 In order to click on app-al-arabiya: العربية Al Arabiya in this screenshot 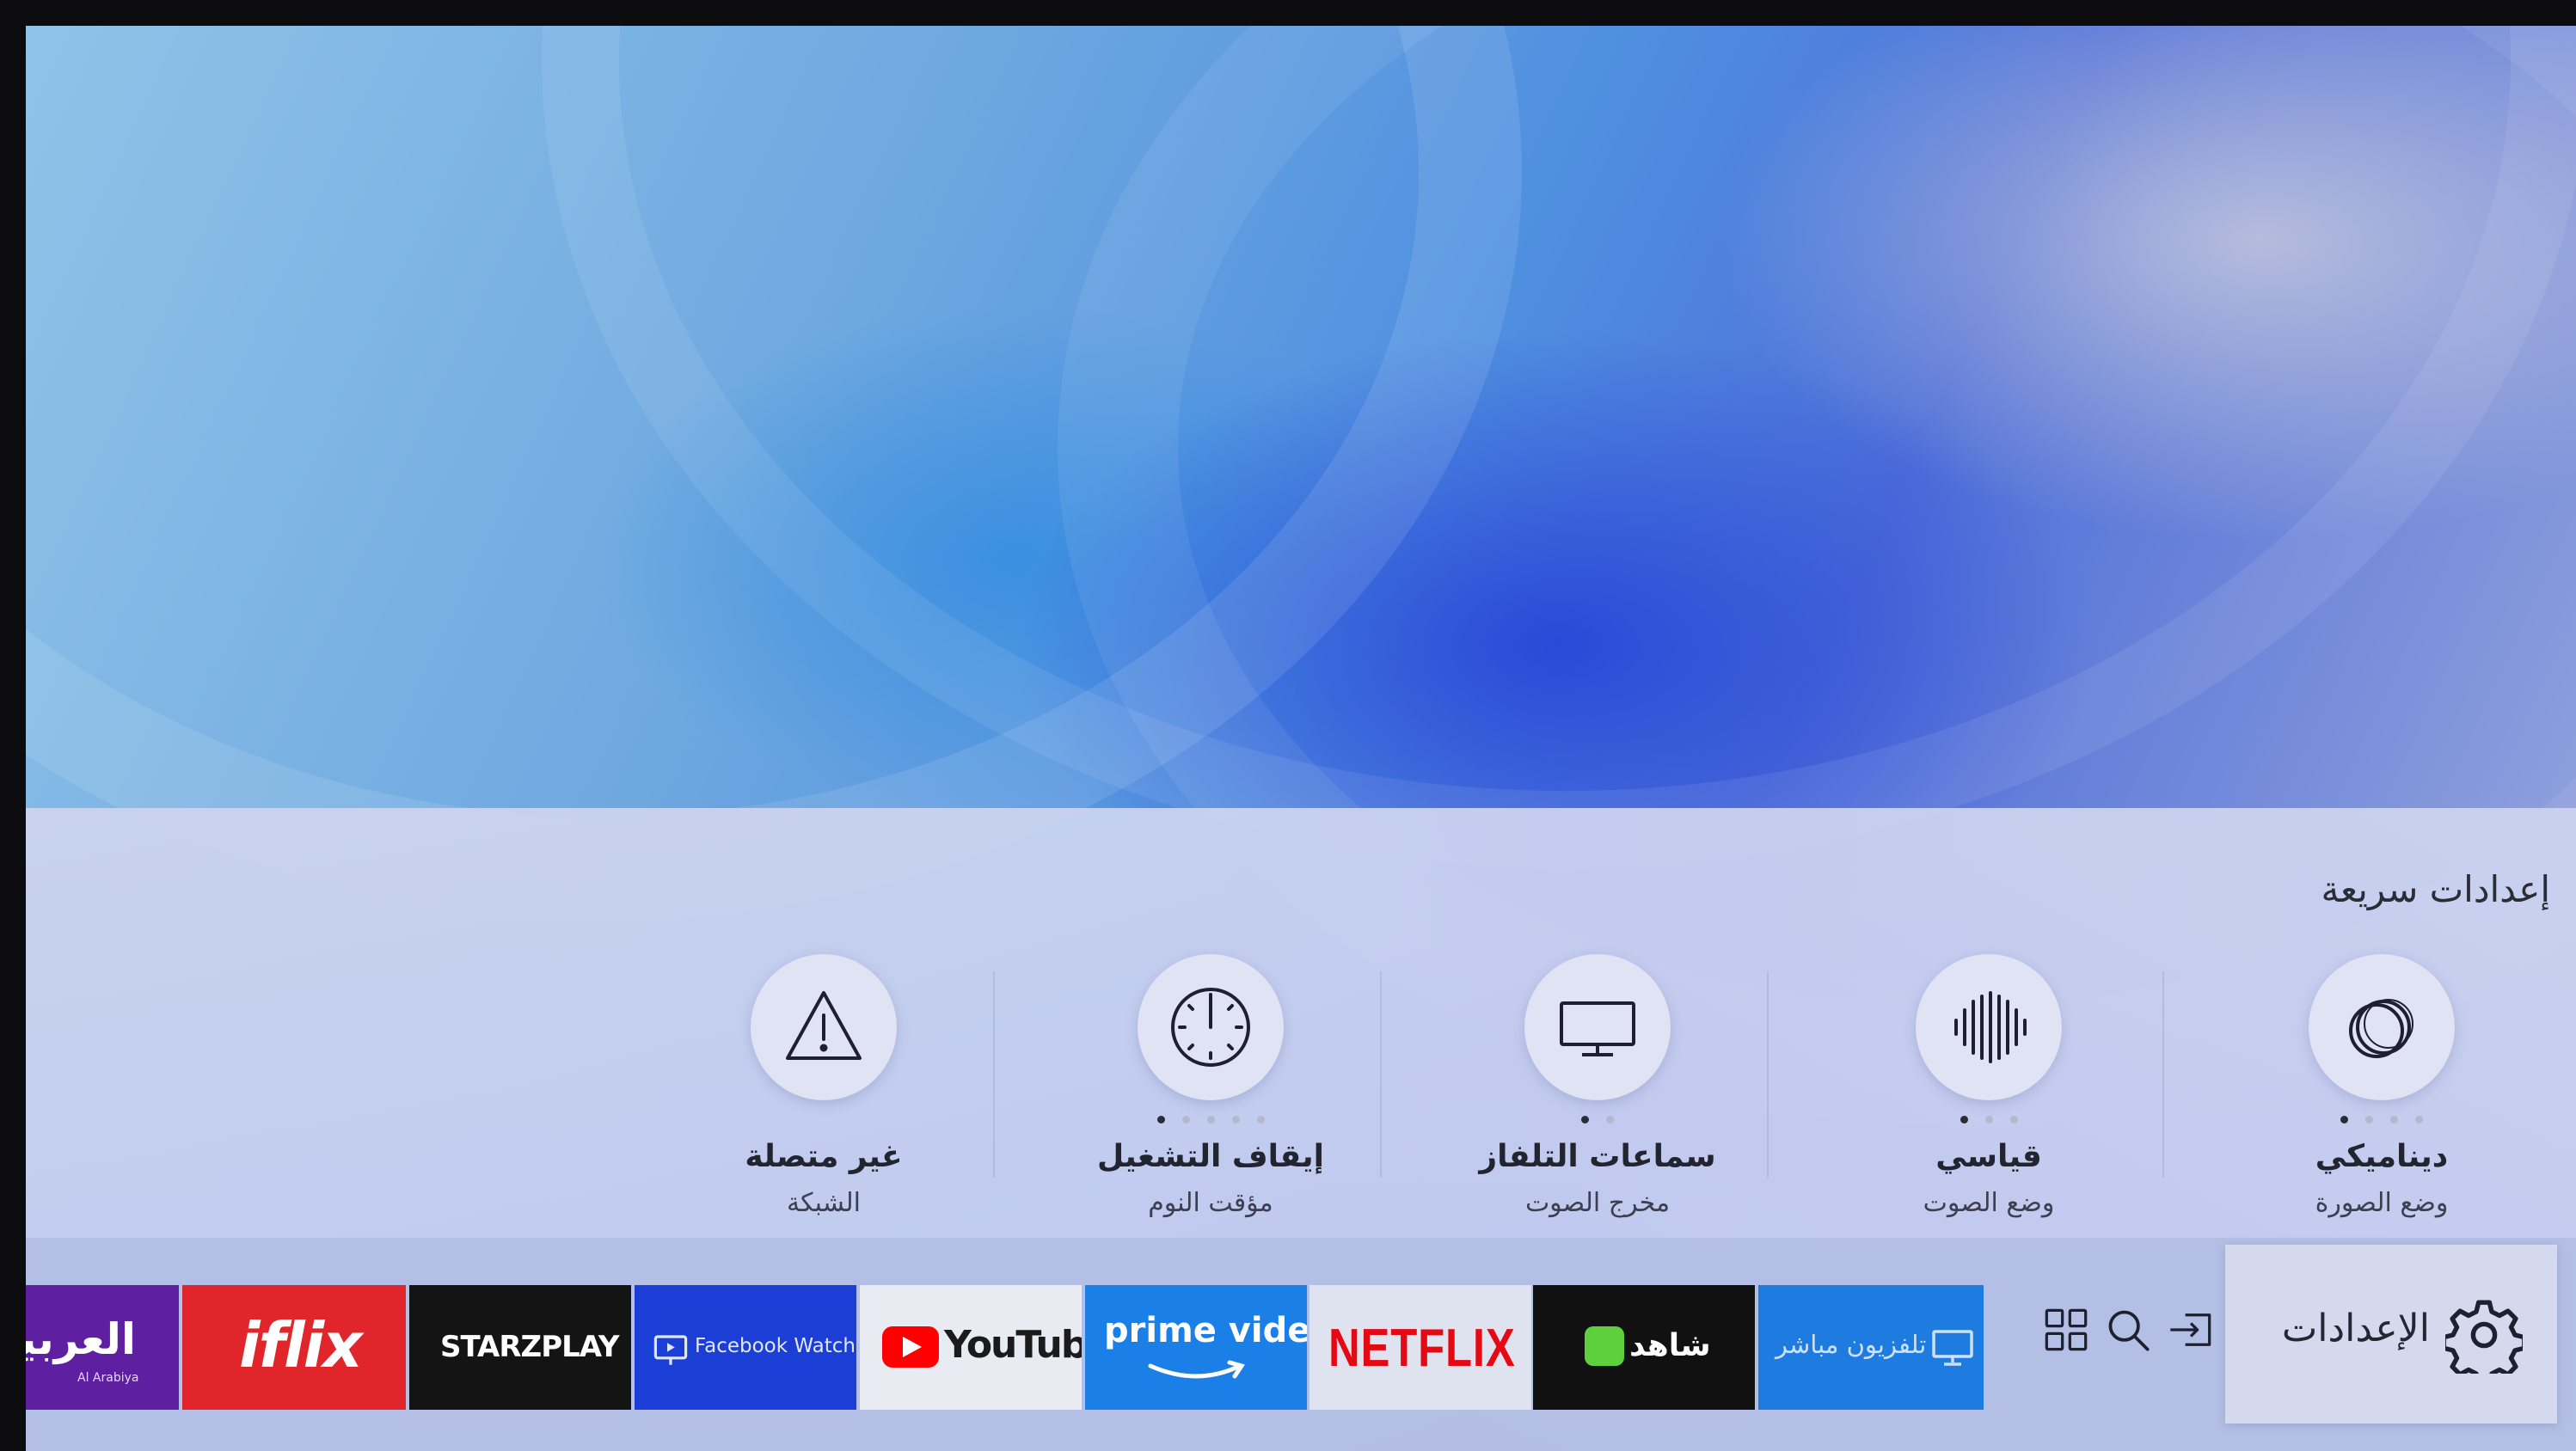, I will do `click(102, 1348)`.